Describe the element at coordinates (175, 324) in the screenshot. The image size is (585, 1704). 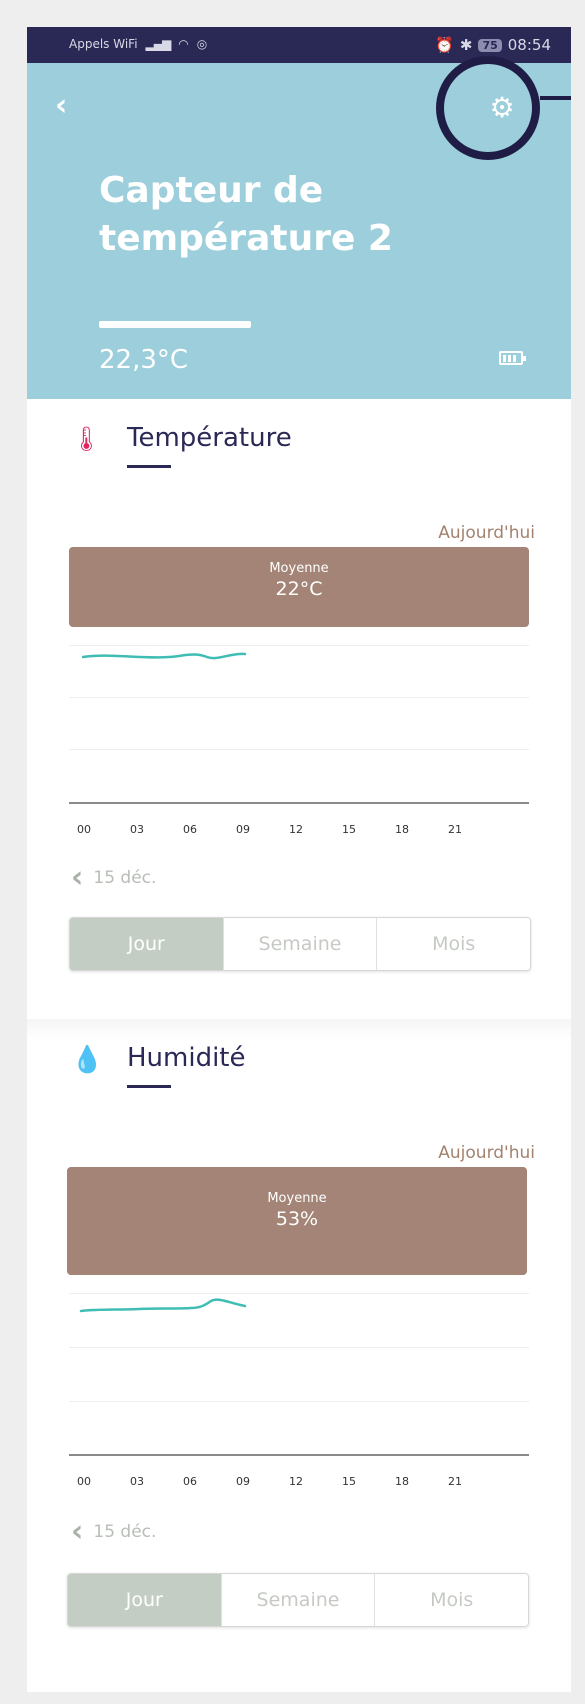
I see `title-underline` at that location.